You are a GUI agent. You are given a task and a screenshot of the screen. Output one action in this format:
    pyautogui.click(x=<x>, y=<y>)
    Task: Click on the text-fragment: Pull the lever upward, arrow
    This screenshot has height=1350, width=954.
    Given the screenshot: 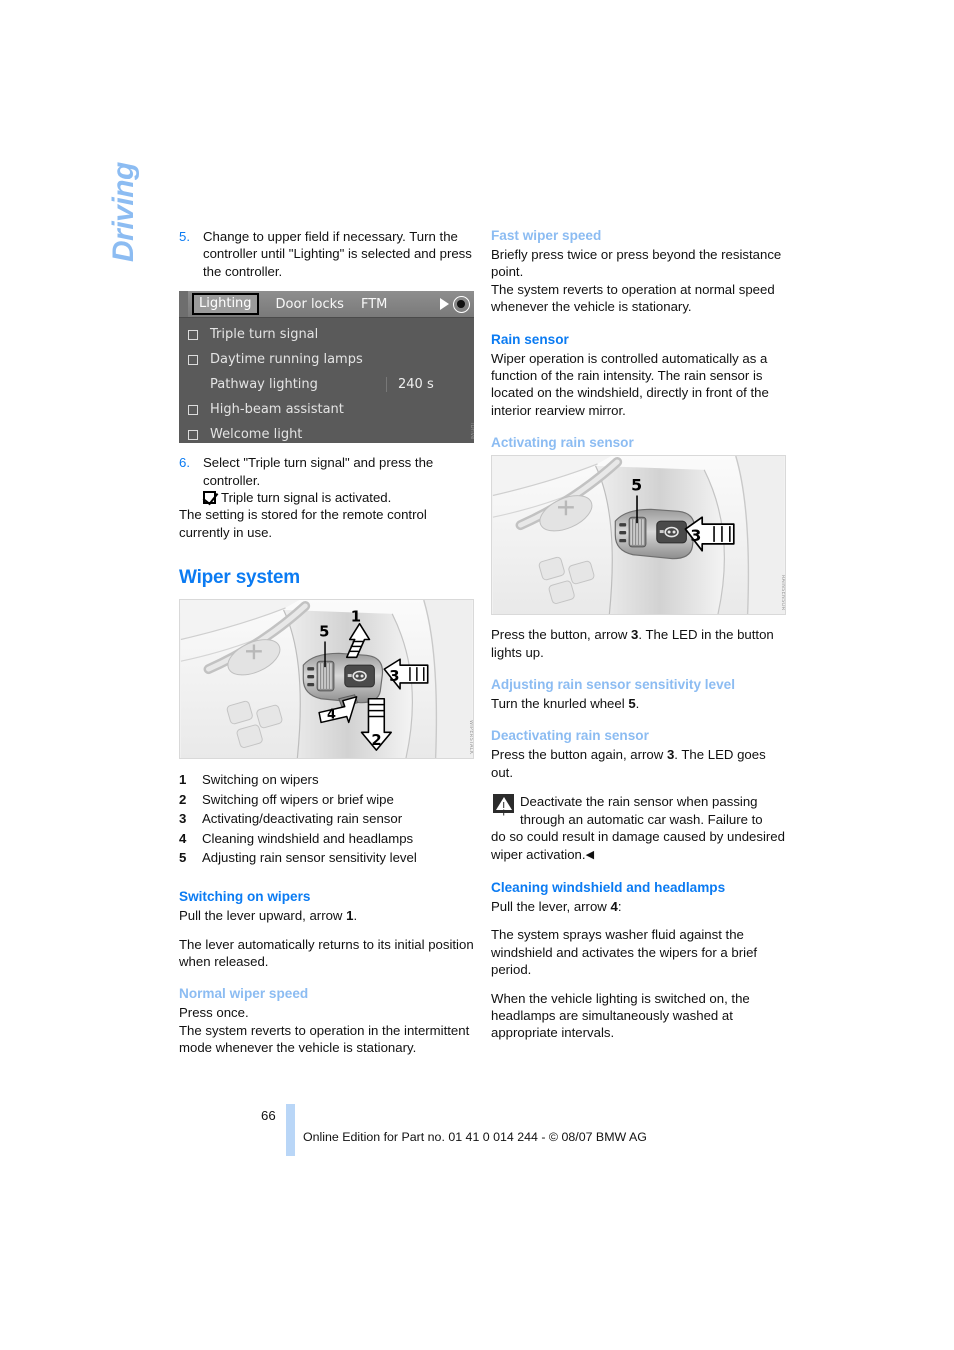 What is the action you would take?
    pyautogui.click(x=263, y=916)
    